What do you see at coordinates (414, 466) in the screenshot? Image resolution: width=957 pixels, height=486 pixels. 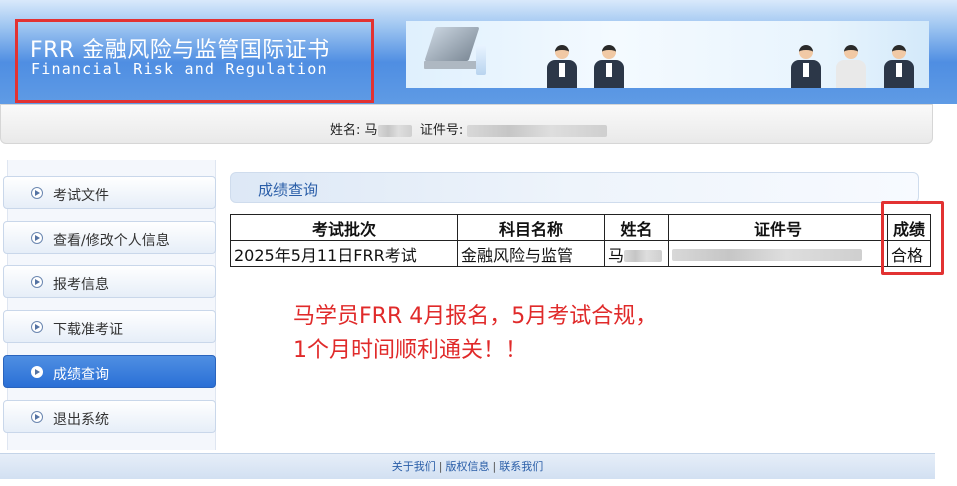 I see `footer-link-about: 关于我们` at bounding box center [414, 466].